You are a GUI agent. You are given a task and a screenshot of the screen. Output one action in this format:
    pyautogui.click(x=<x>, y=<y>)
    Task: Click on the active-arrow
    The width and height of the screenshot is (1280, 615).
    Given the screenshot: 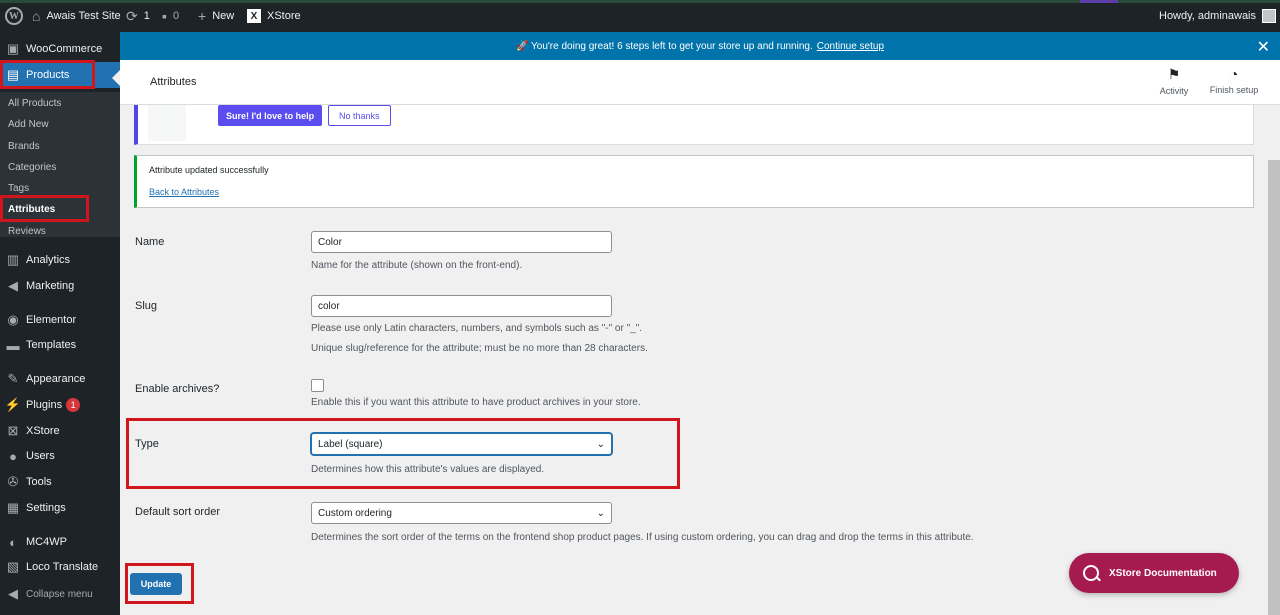 What is the action you would take?
    pyautogui.click(x=116, y=78)
    